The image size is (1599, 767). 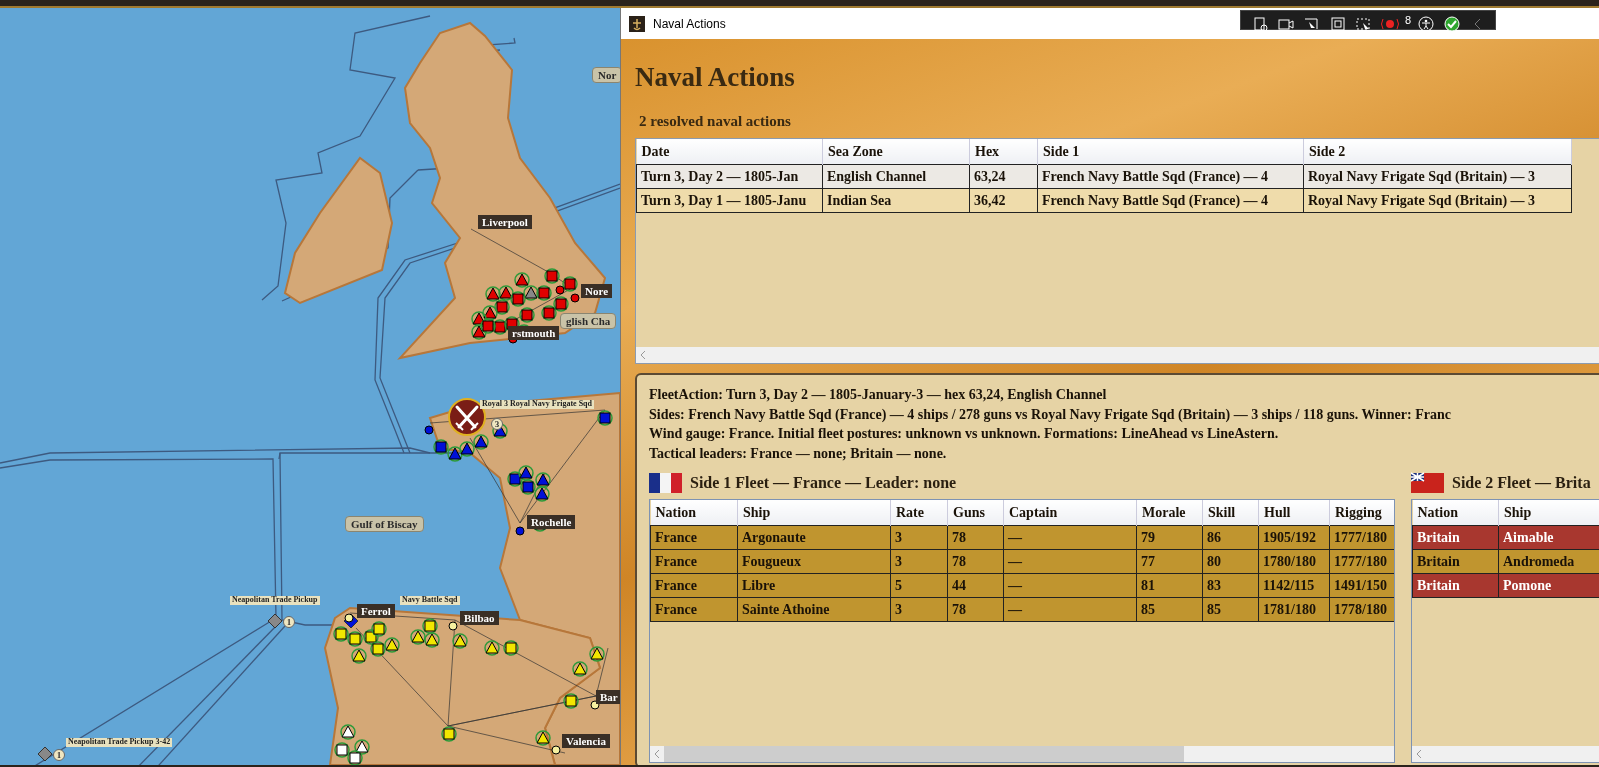 What do you see at coordinates (1408, 20) in the screenshot?
I see `issue-count: 8` at bounding box center [1408, 20].